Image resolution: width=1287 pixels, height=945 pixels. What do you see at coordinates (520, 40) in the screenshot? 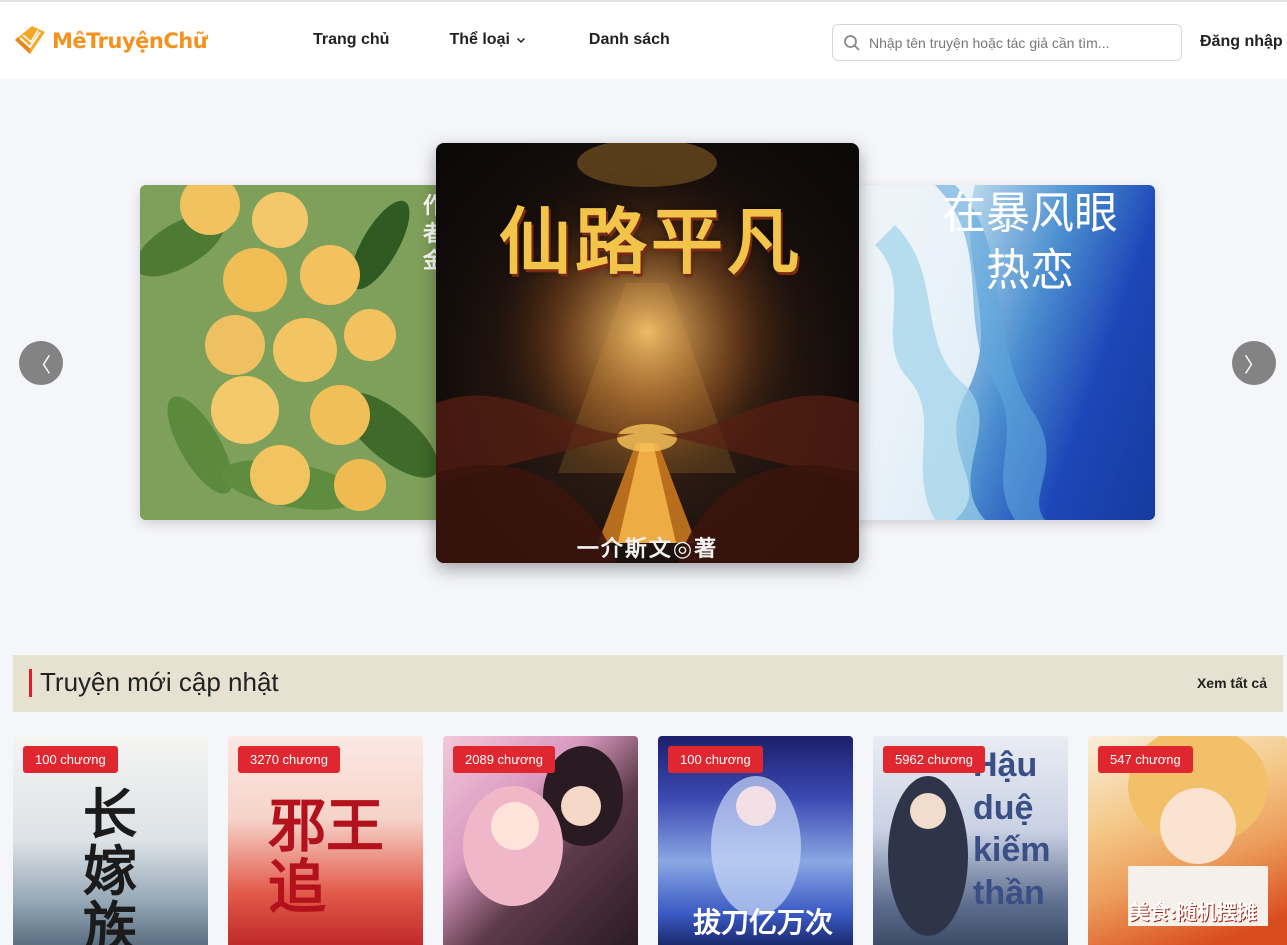
I see `chevron-down-icon` at bounding box center [520, 40].